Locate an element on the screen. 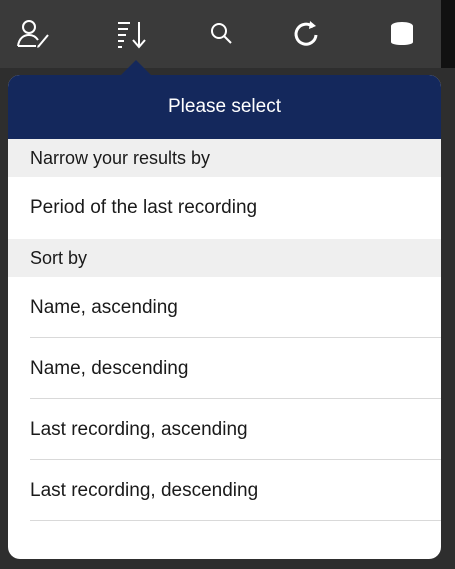 The width and height of the screenshot is (455, 569). refresh-button is located at coordinates (307, 34).